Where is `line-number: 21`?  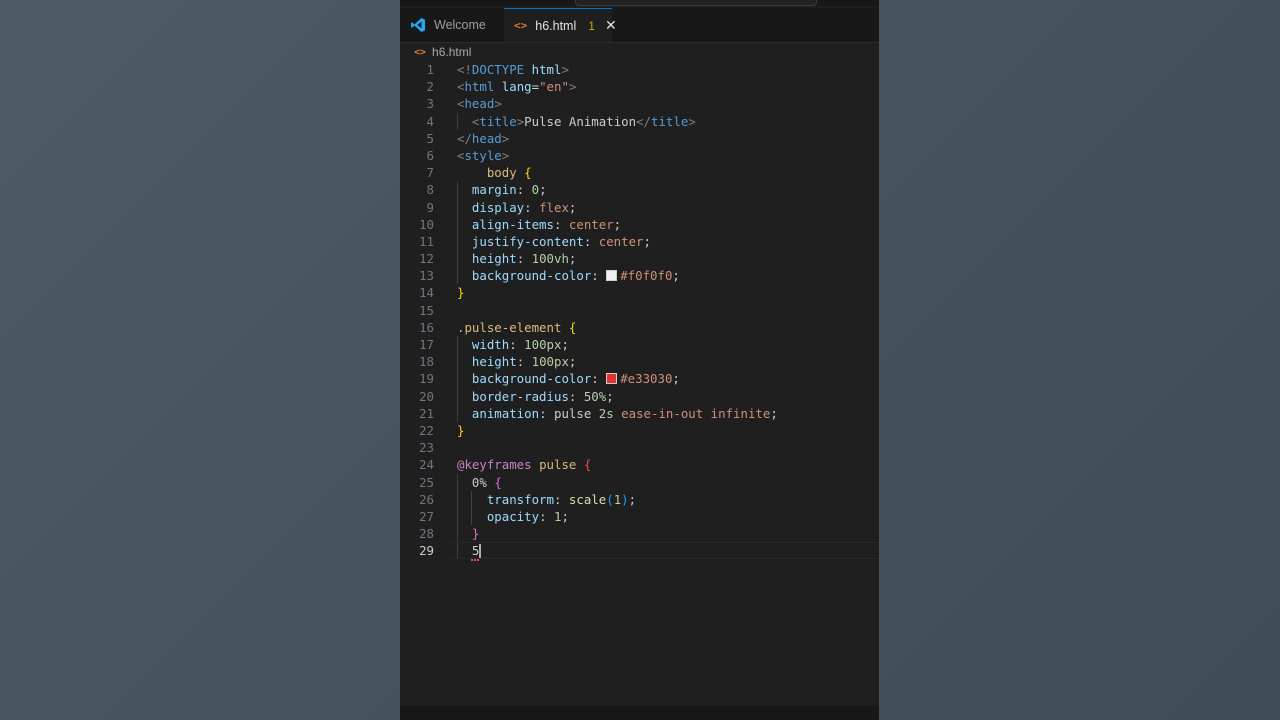
line-number: 21 is located at coordinates (426, 413).